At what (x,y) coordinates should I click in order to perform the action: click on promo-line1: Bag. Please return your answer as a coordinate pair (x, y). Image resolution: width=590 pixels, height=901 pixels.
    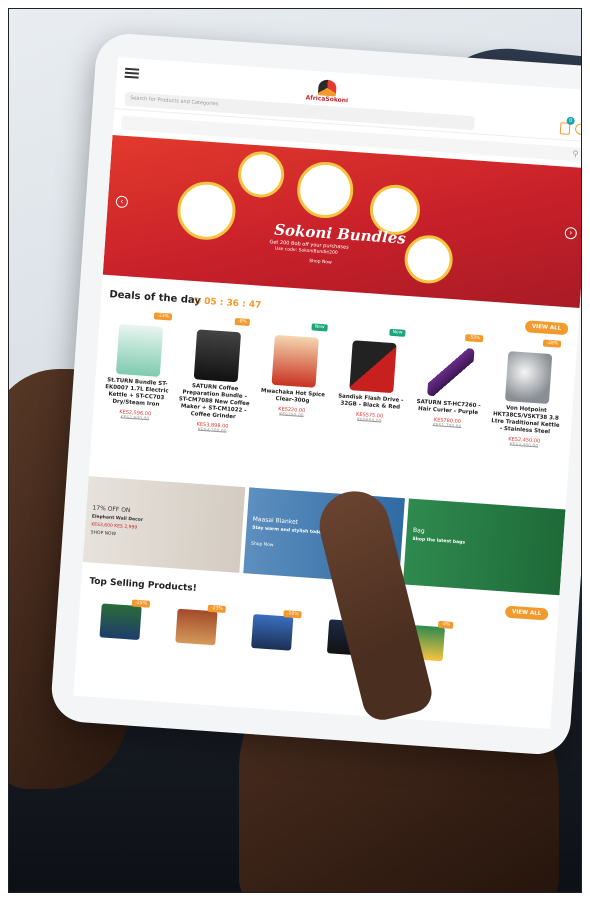
    Looking at the image, I should click on (418, 530).